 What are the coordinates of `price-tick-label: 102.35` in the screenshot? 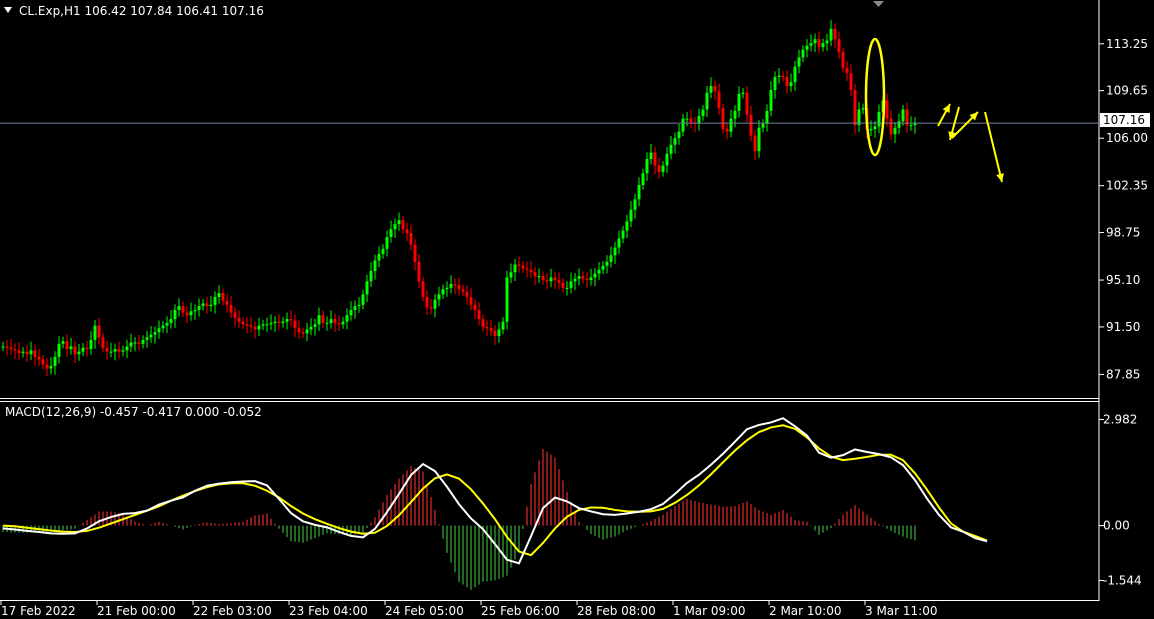 It's located at (1127, 186).